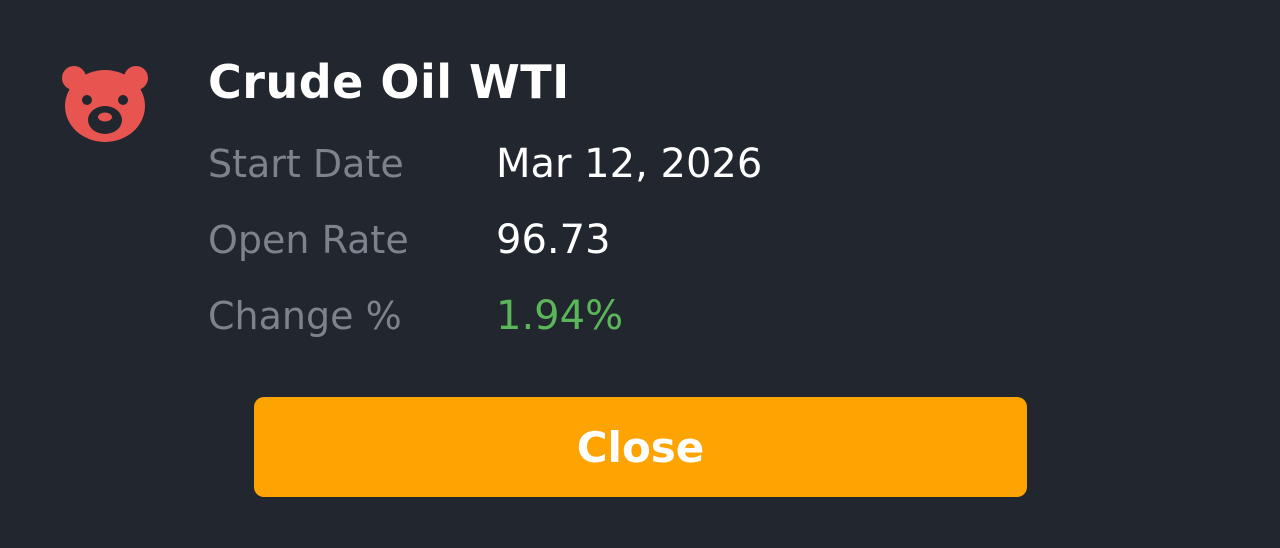  What do you see at coordinates (105, 104) in the screenshot?
I see `bear-icon` at bounding box center [105, 104].